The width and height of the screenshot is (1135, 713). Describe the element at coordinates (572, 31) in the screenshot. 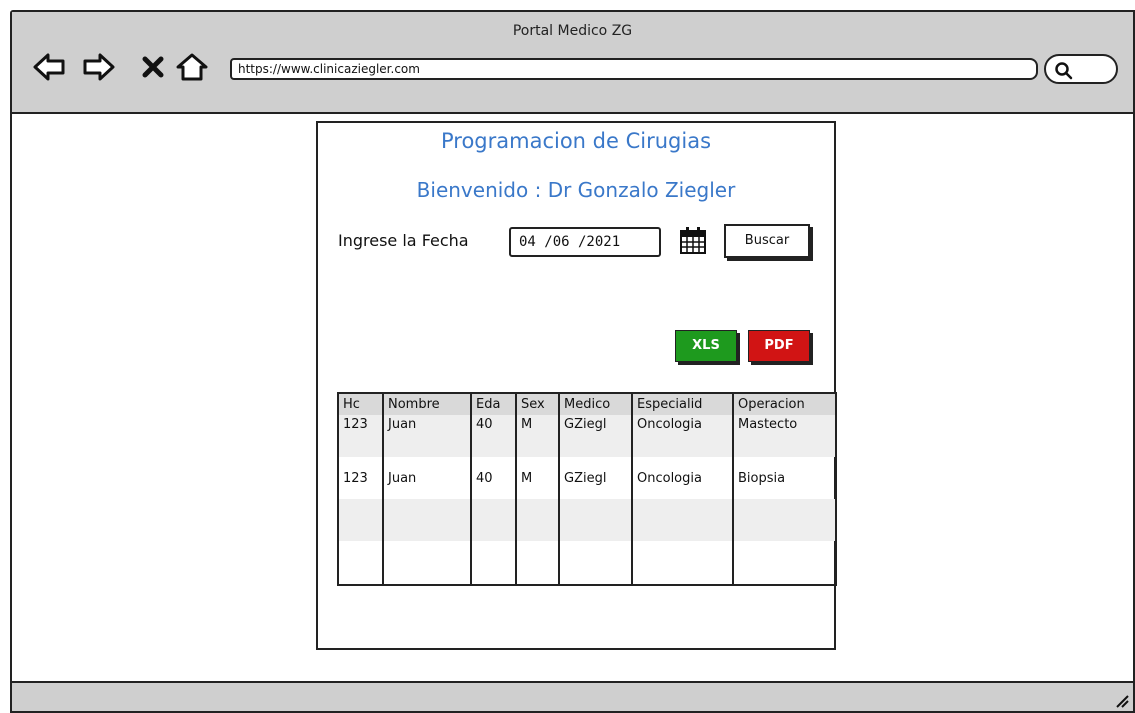

I see `window-title: Portal Medico ZG` at that location.